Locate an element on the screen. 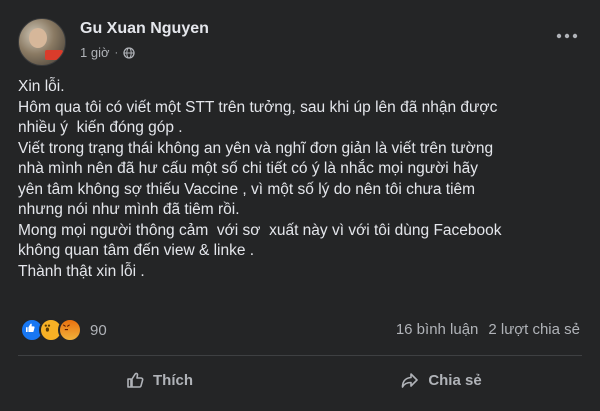  post-meta: 1 giờ · is located at coordinates (107, 52).